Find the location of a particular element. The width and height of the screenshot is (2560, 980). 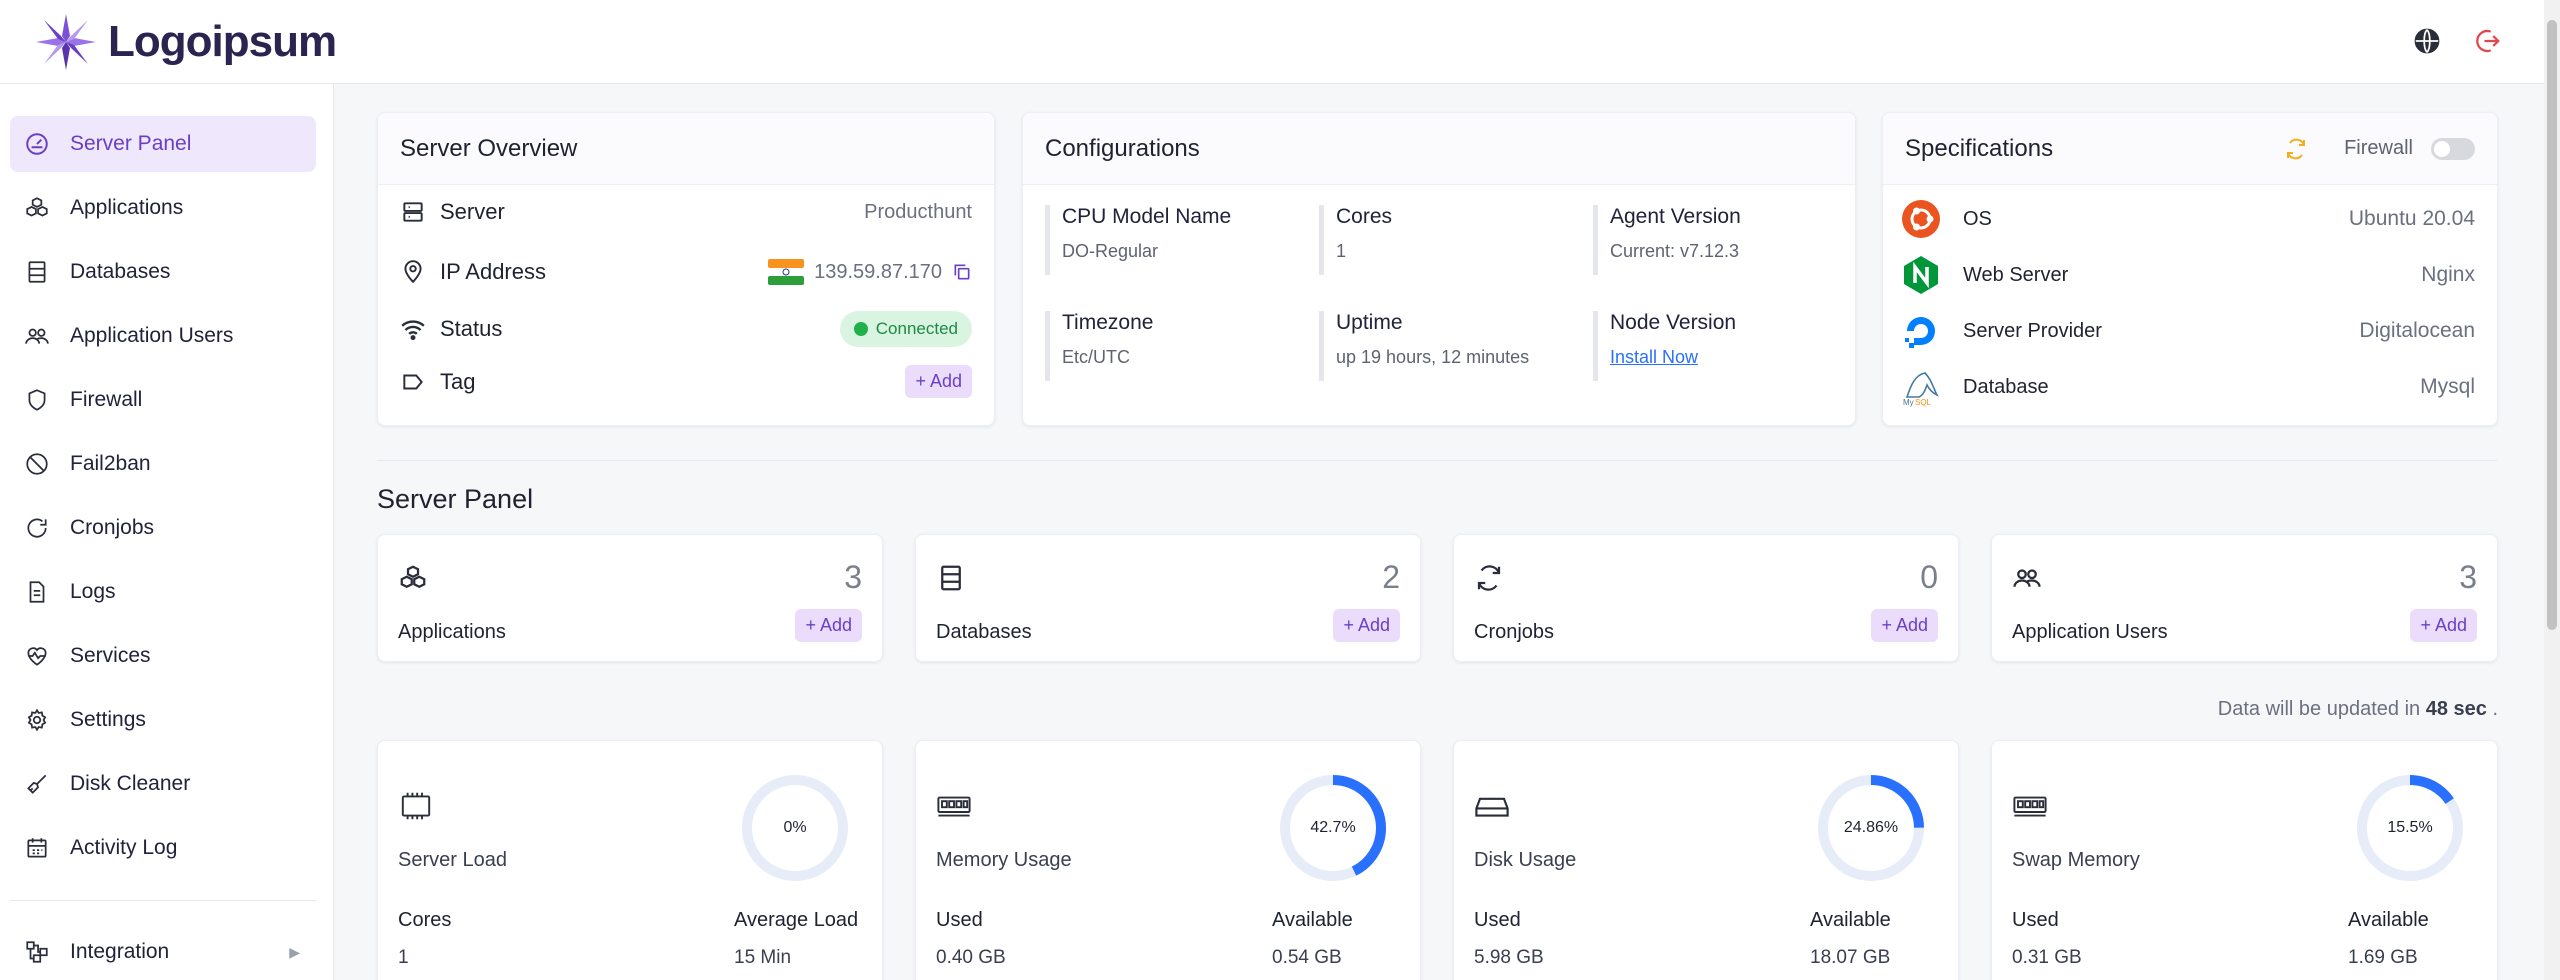

usage-percent: 24.86% is located at coordinates (1871, 827).